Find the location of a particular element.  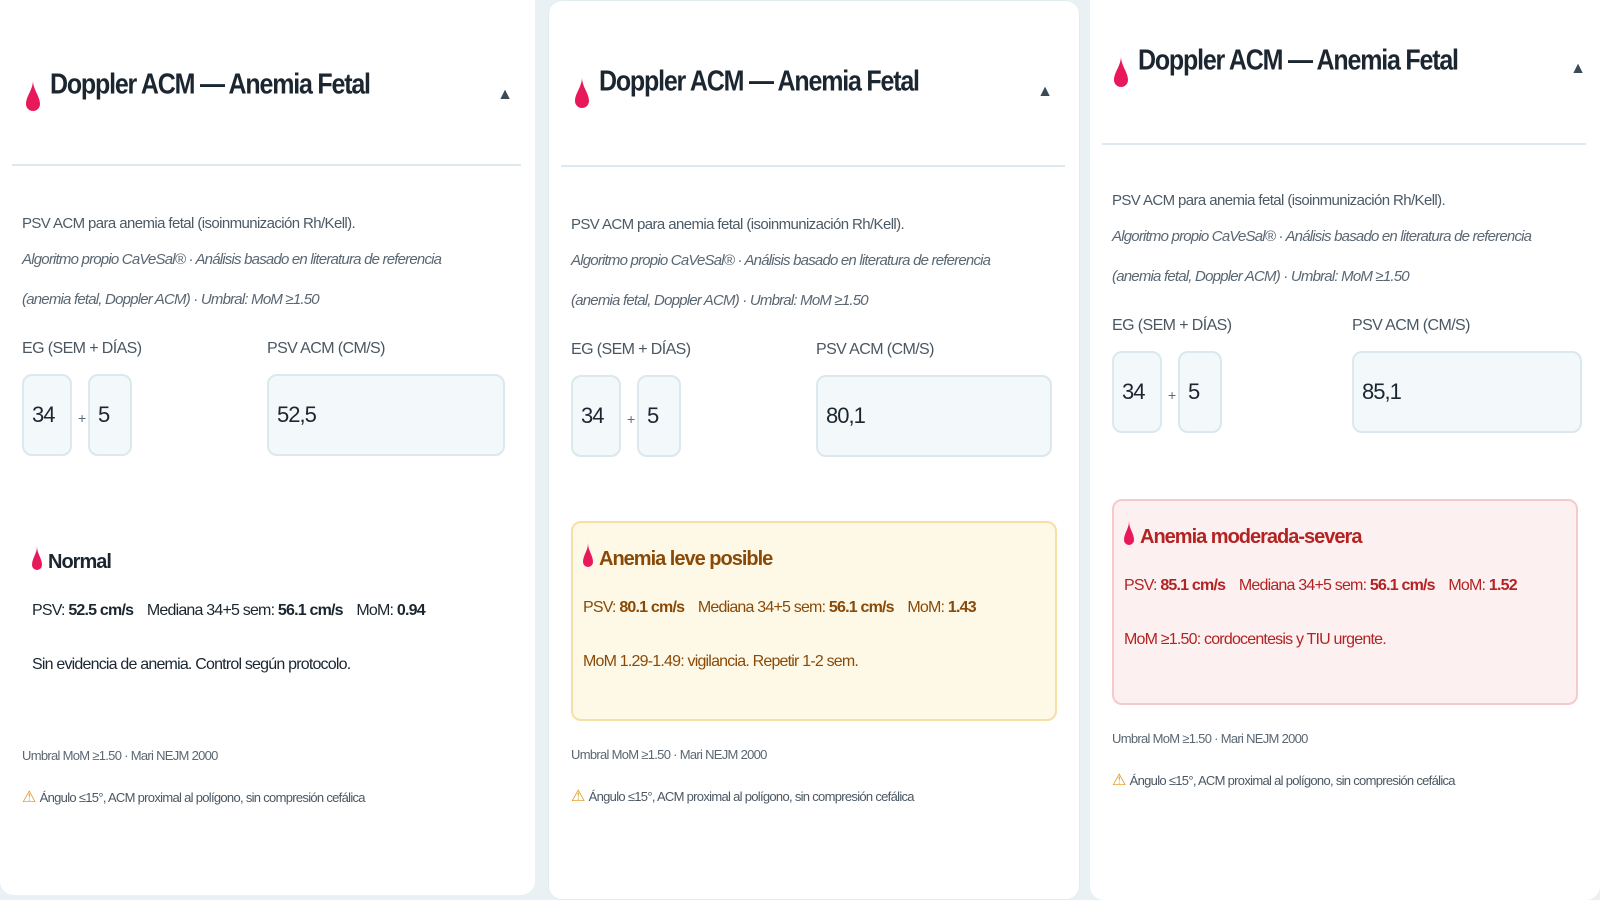

mom-value: 0.94 is located at coordinates (411, 610).